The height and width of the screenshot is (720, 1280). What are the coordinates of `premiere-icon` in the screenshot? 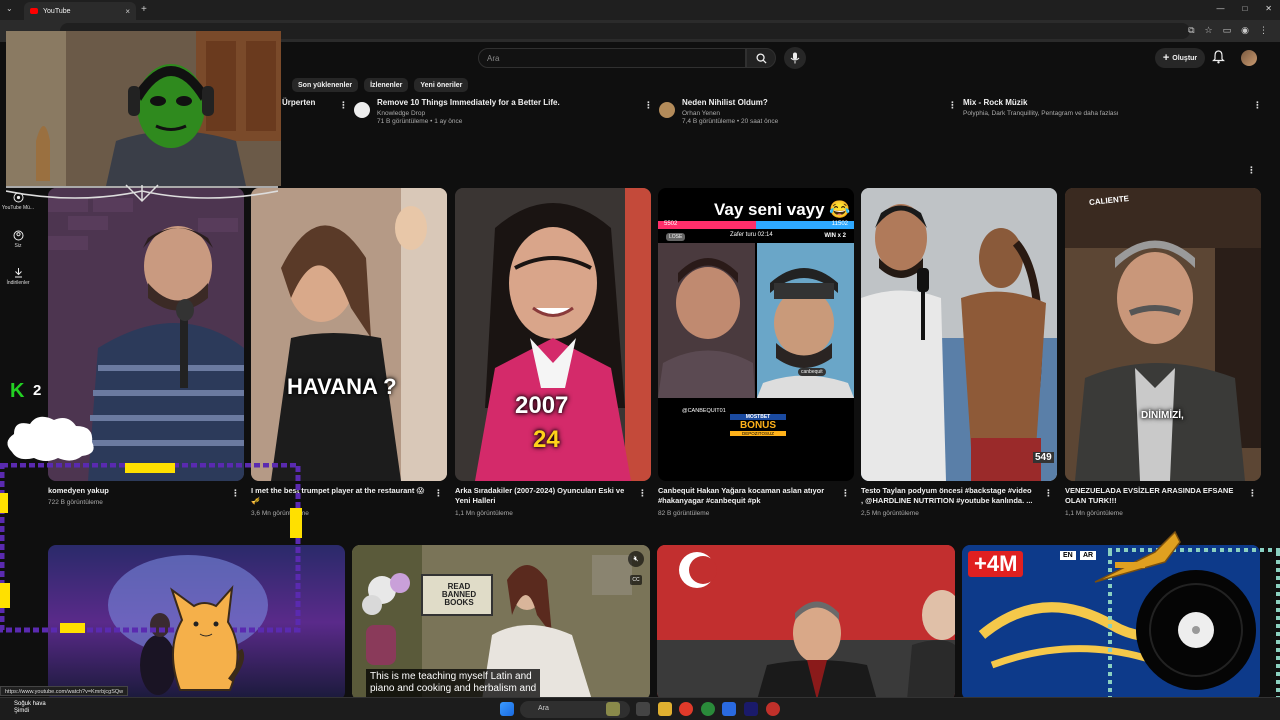 It's located at (751, 709).